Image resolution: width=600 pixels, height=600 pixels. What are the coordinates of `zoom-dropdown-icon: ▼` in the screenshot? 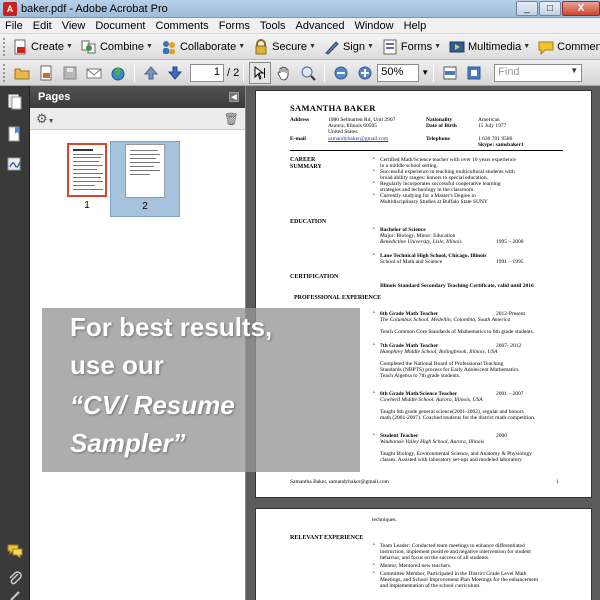 It's located at (425, 72).